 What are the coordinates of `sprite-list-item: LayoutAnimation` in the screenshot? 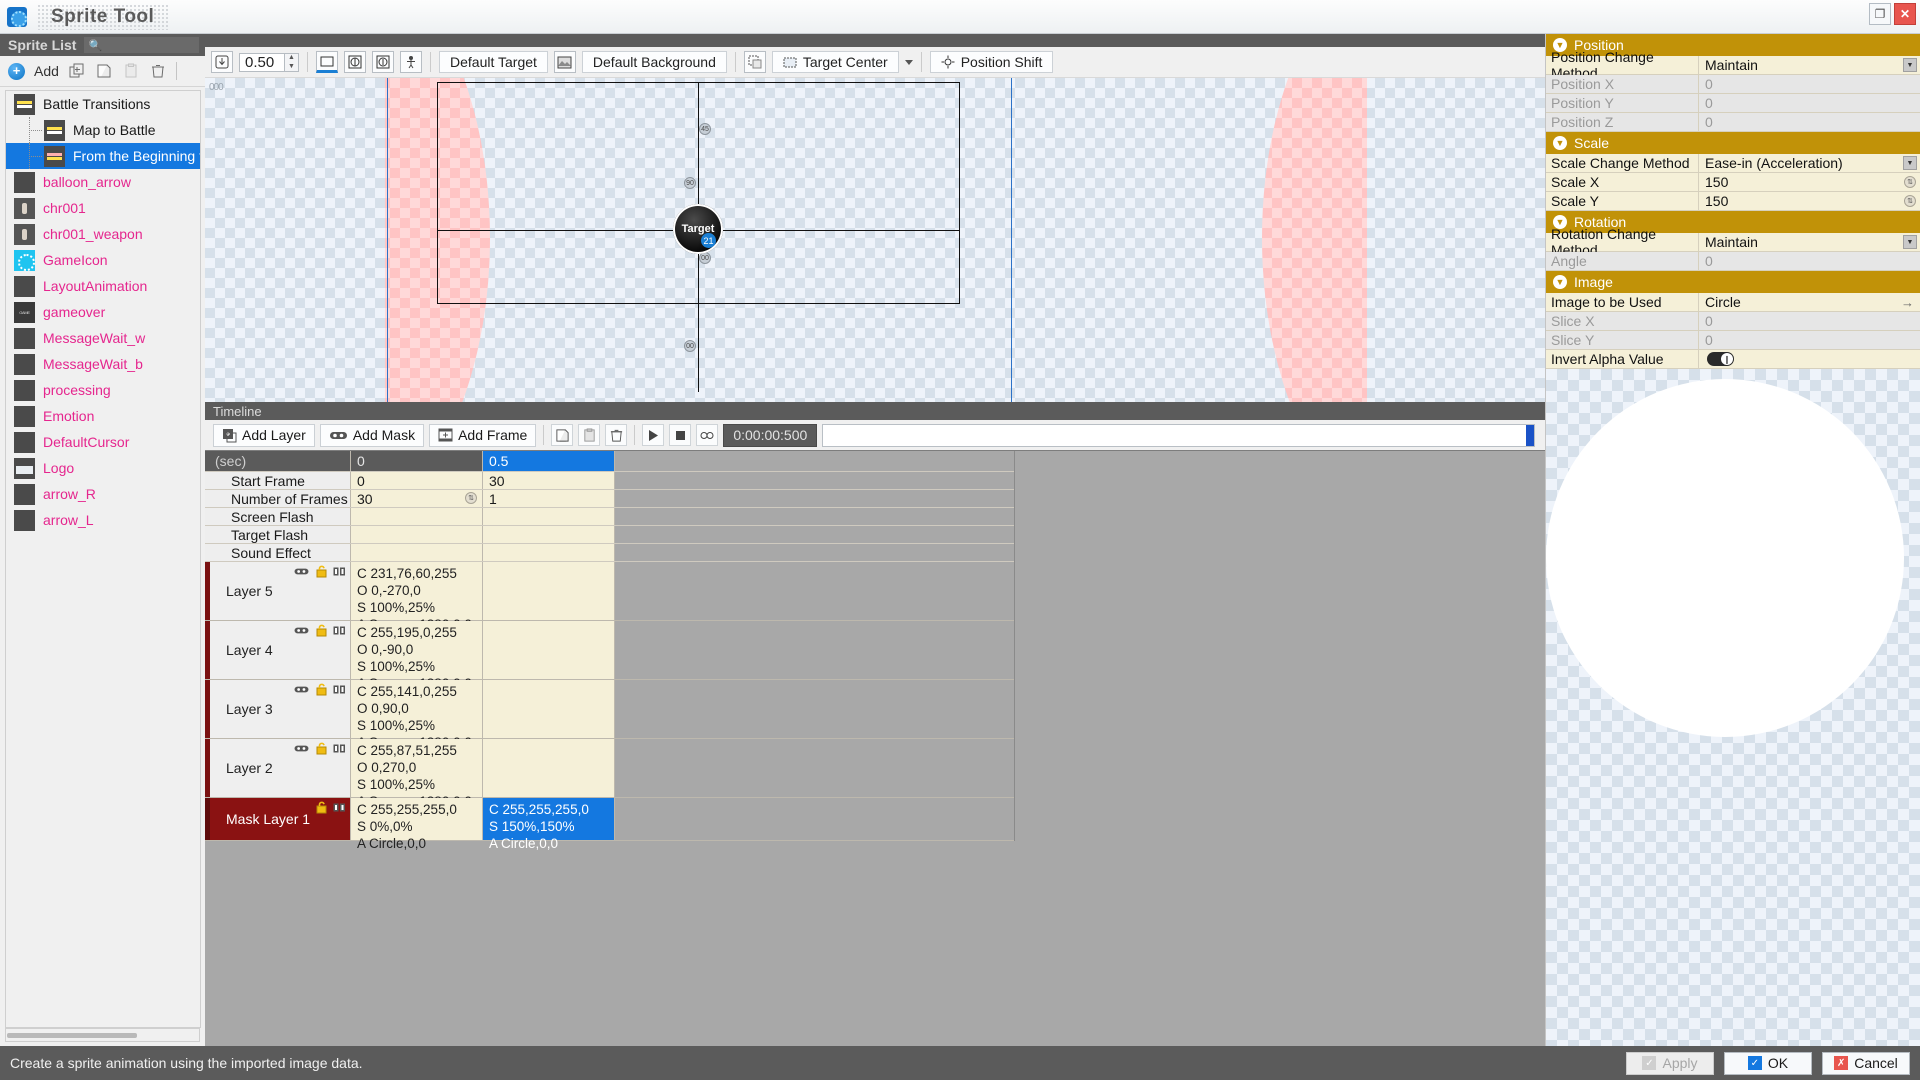 It's located at (103, 286).